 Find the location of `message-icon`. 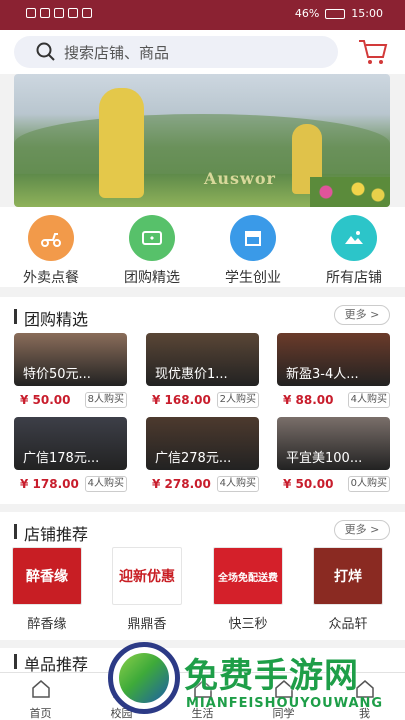

message-icon is located at coordinates (73, 13).